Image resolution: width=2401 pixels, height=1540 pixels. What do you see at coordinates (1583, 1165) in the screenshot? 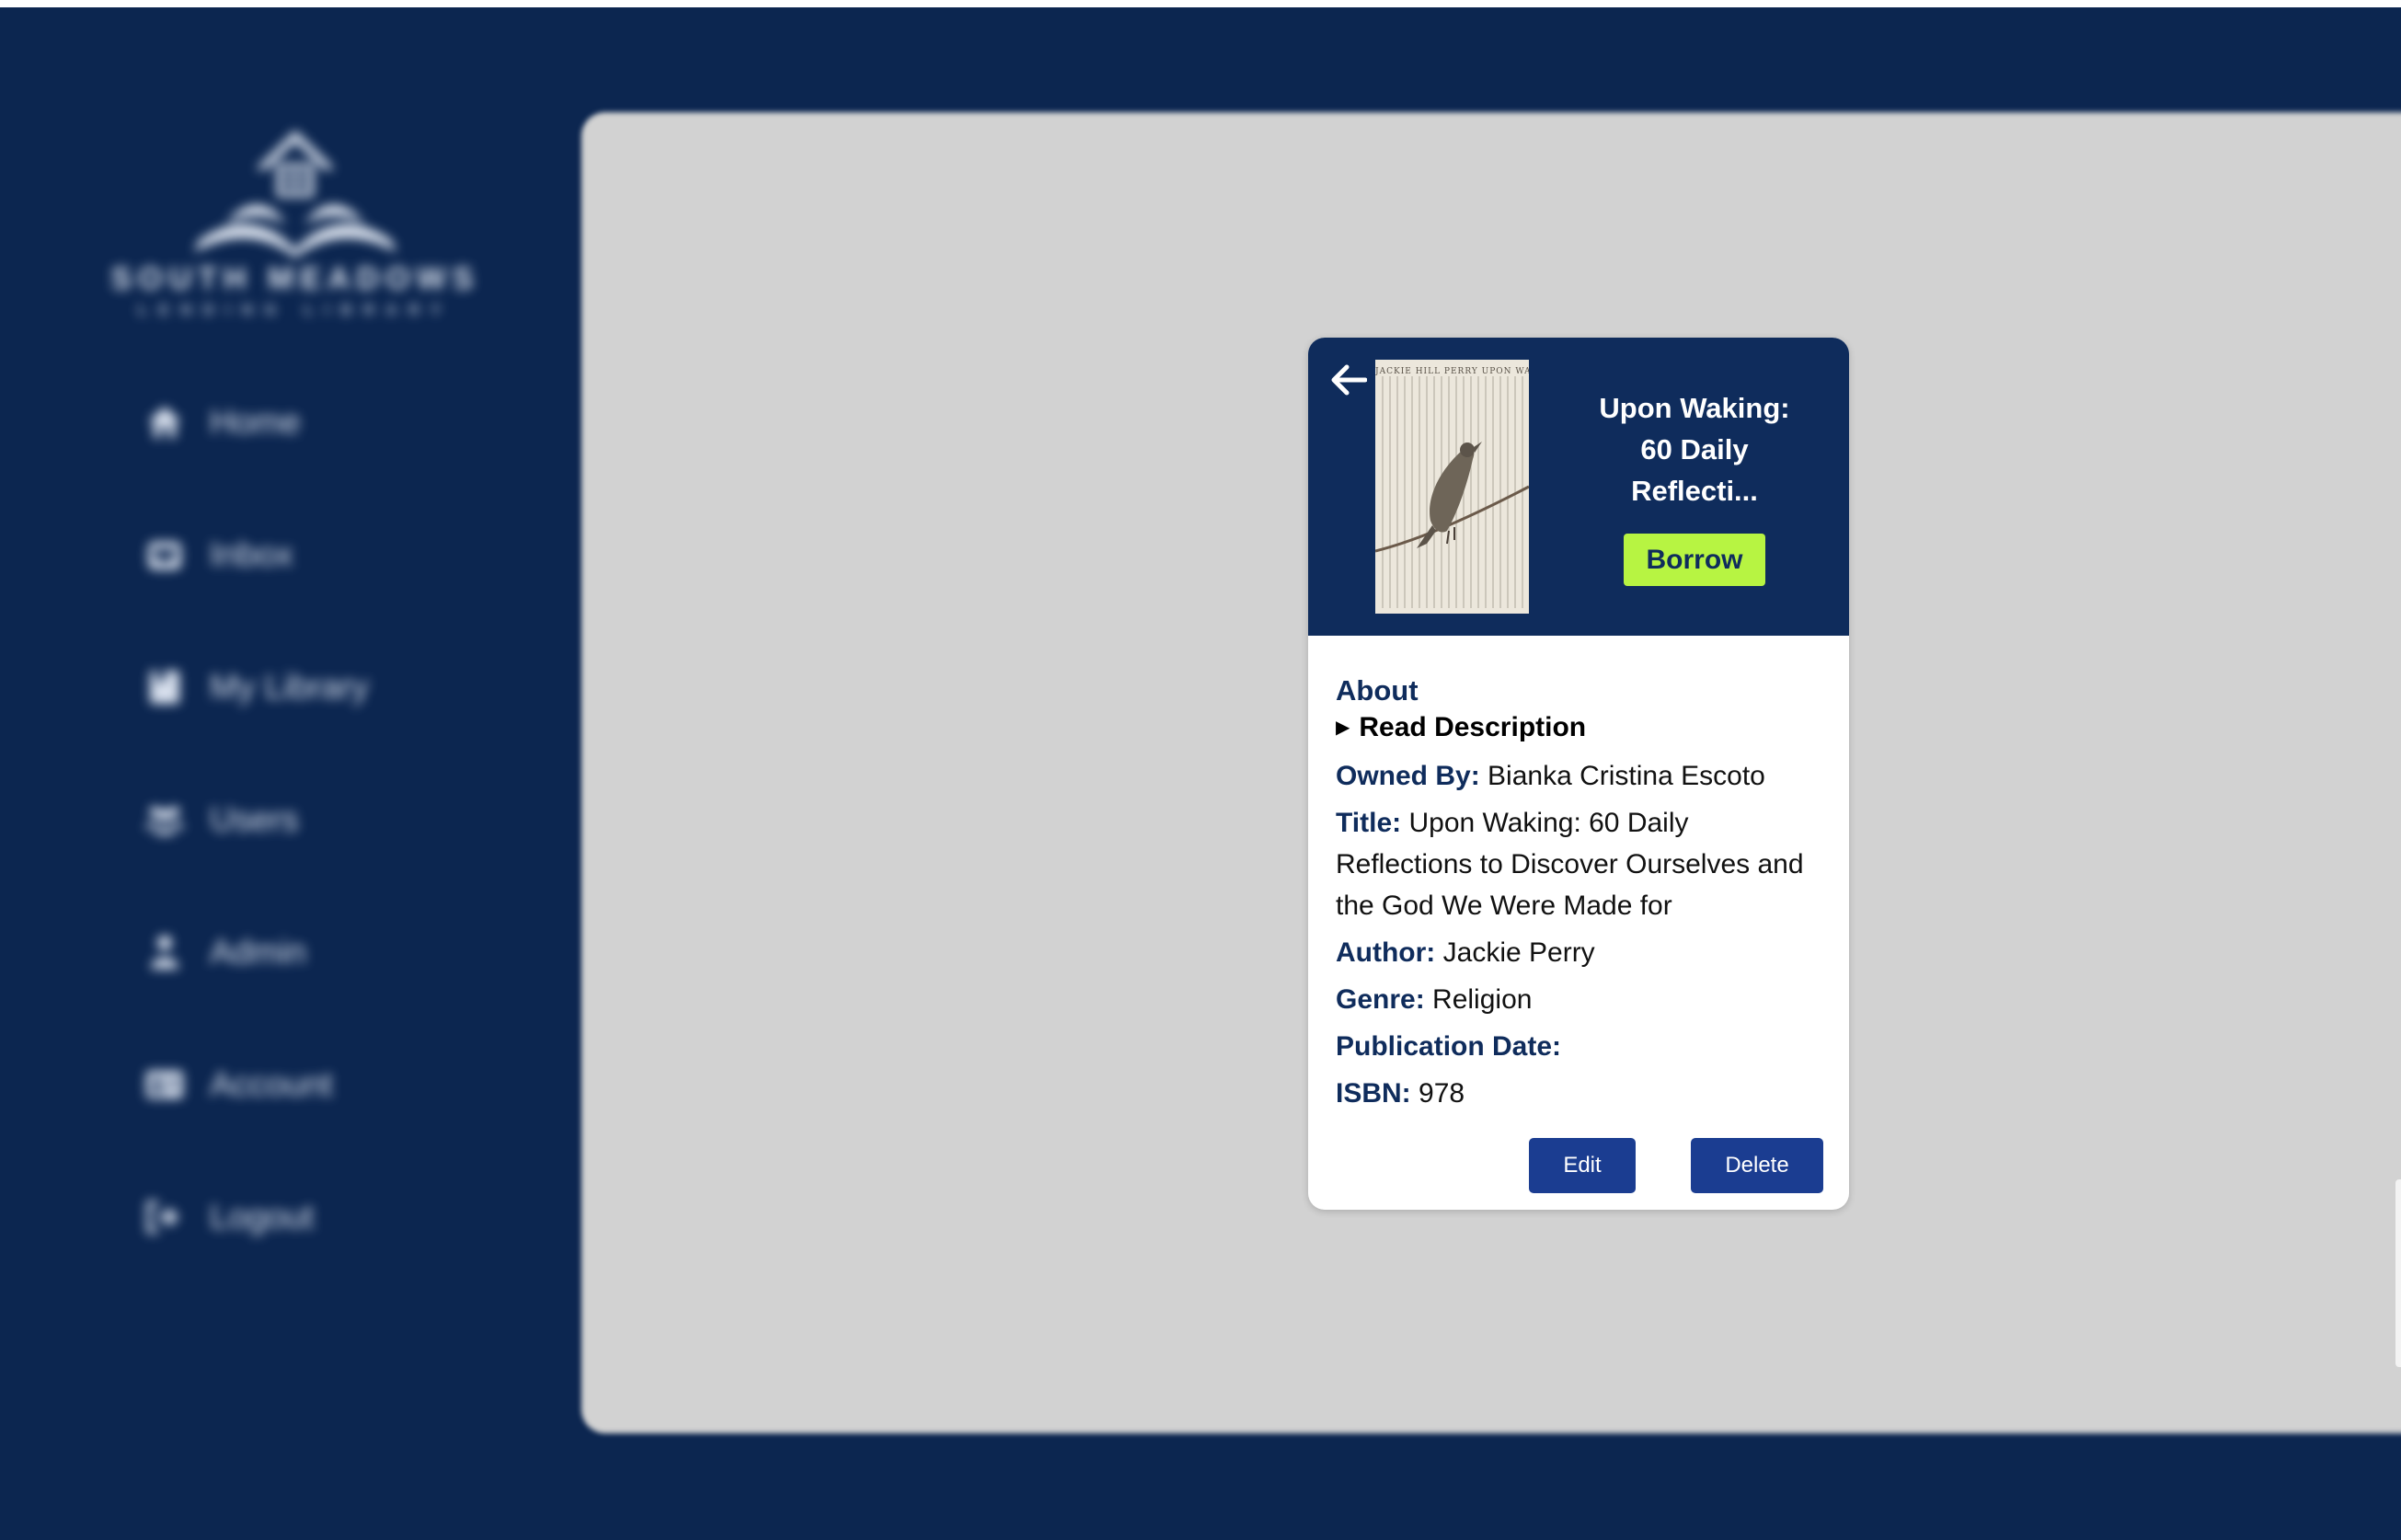
I see `edit-button: Edit` at bounding box center [1583, 1165].